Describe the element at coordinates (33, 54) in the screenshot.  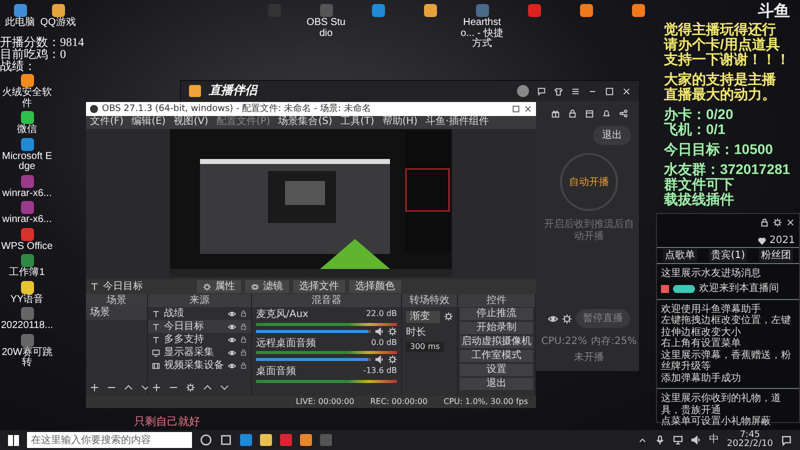
I see `overlay-text: 目前吃鸡：0` at that location.